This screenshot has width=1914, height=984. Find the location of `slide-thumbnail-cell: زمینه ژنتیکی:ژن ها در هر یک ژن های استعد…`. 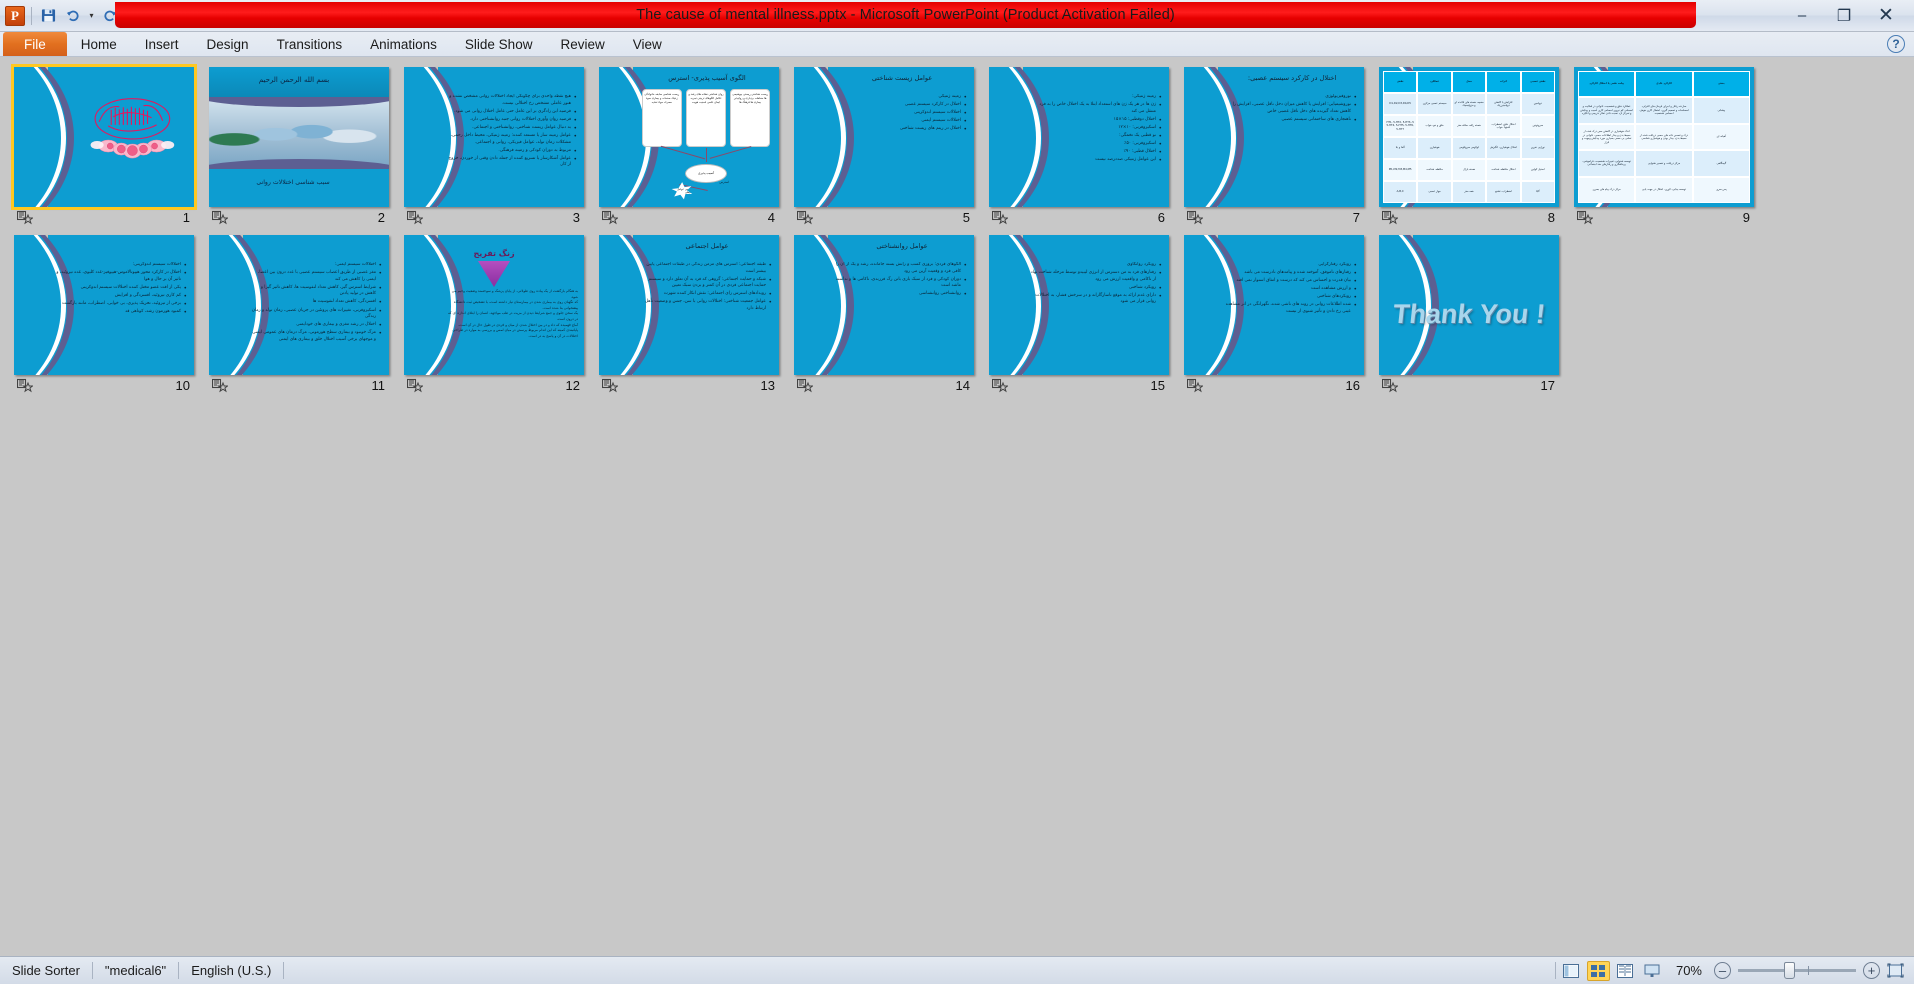

slide-thumbnail-cell: زمینه ژنتیکی:ژن ها در هر یک ژن های استعد… is located at coordinates (1086, 147).